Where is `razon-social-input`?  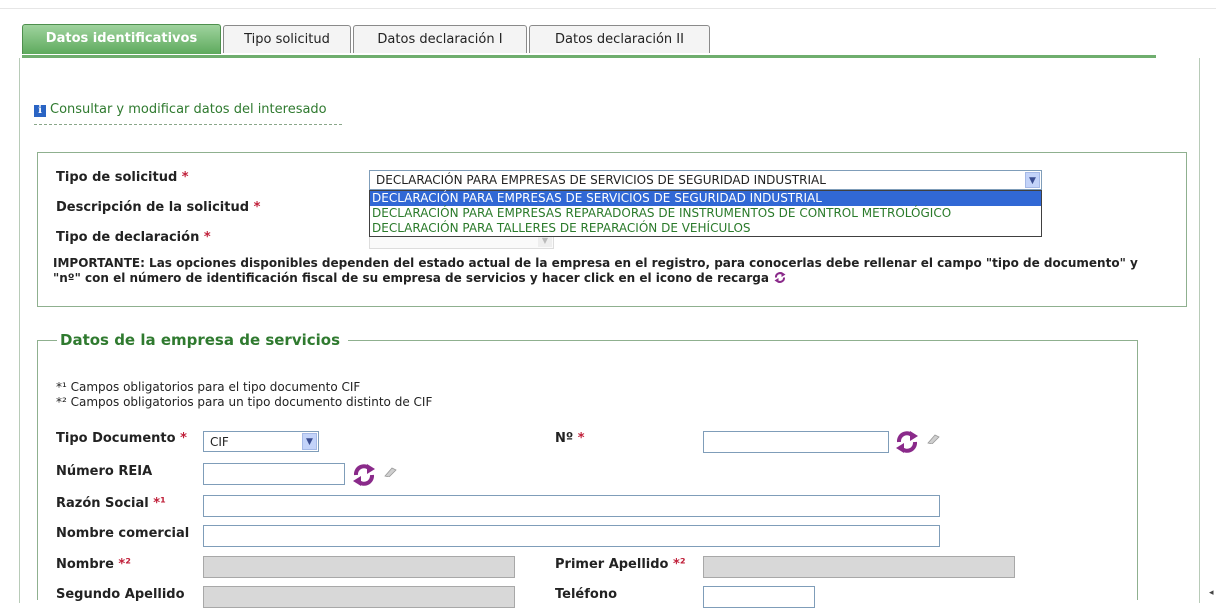
razon-social-input is located at coordinates (571, 506).